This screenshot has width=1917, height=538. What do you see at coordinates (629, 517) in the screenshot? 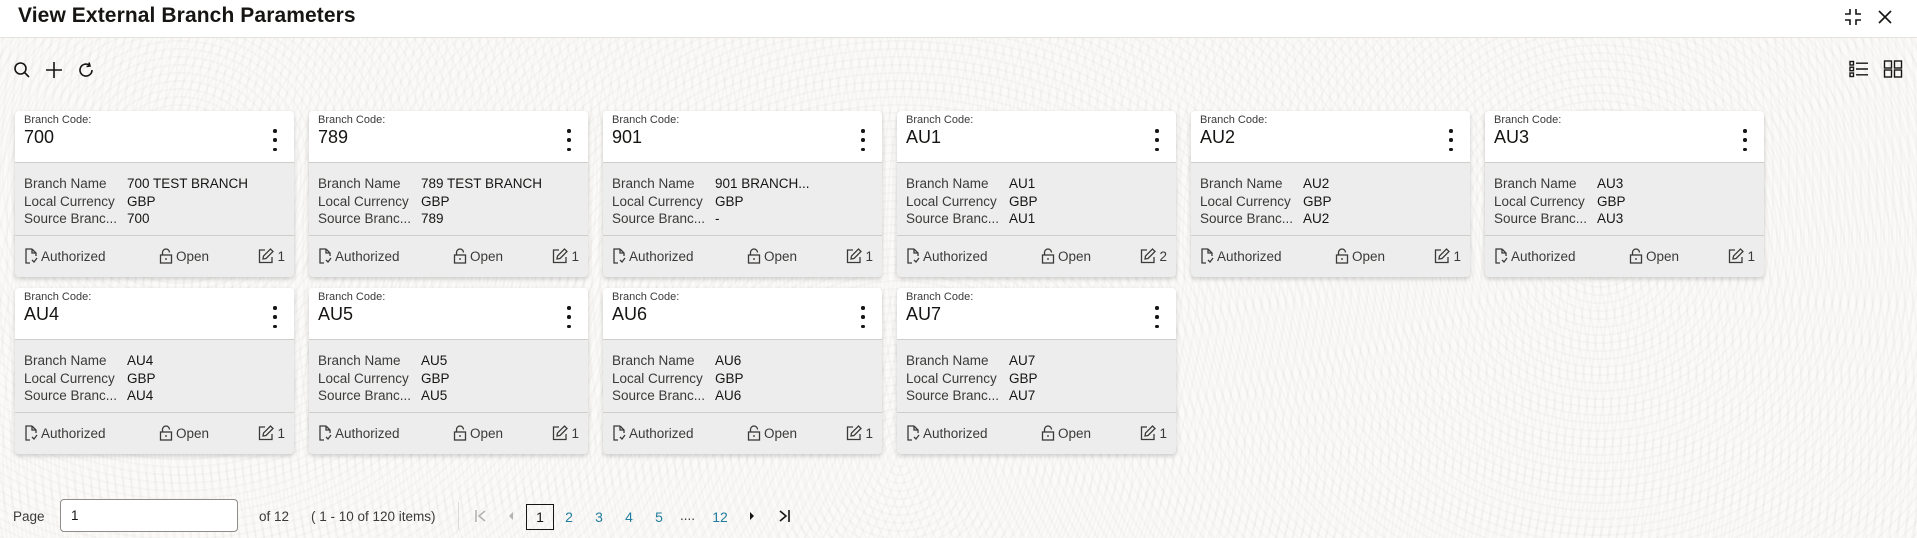
I see `page-link: 4` at bounding box center [629, 517].